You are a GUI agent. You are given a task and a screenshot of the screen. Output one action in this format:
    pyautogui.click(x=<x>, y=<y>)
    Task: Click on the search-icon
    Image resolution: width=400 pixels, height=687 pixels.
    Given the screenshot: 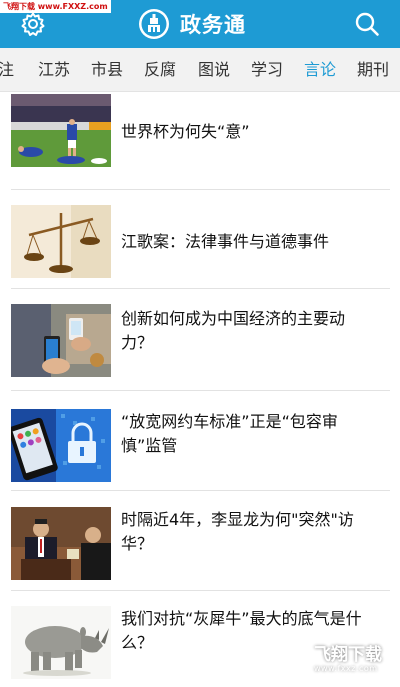 What is the action you would take?
    pyautogui.click(x=367, y=24)
    